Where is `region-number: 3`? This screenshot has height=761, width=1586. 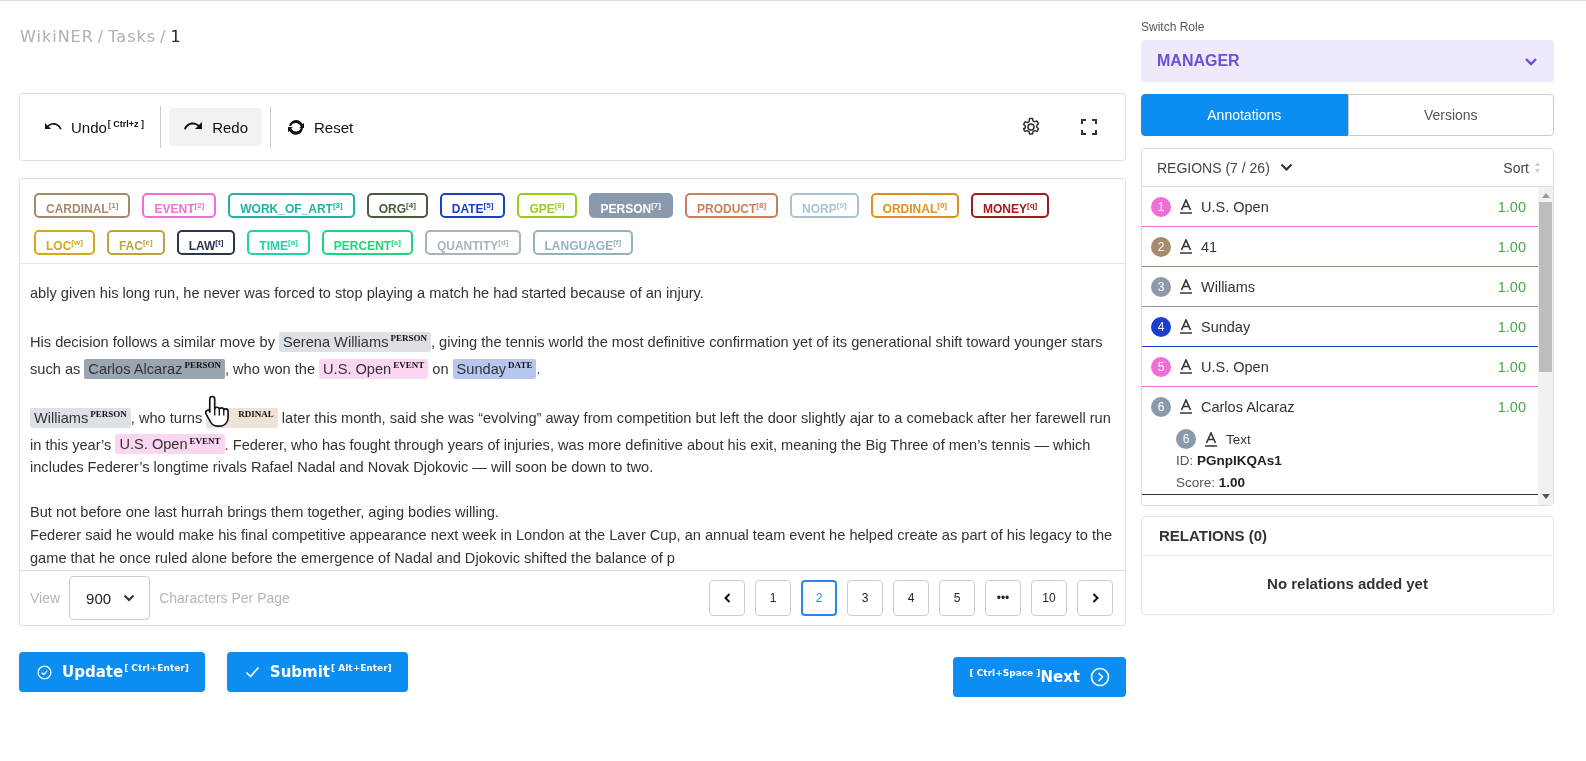
region-number: 3 is located at coordinates (1161, 286).